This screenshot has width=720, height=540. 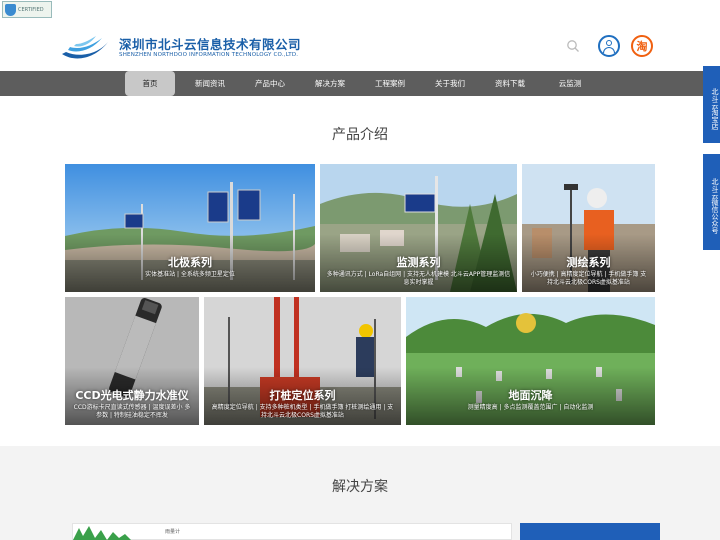 I want to click on products-section-title: 产品介绍, so click(x=360, y=135).